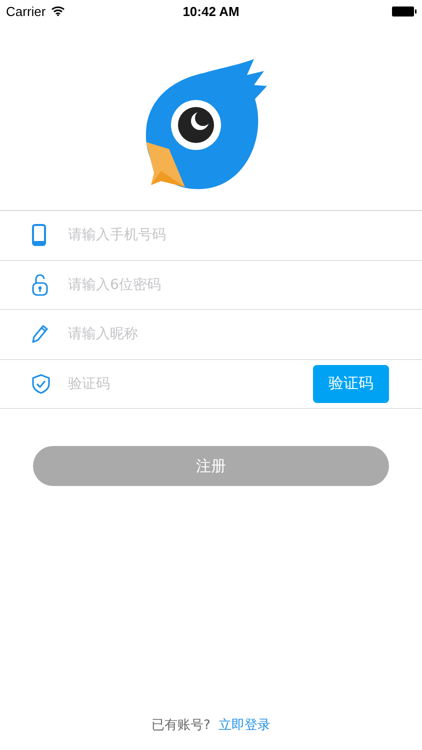  Describe the element at coordinates (404, 11) in the screenshot. I see `battery-icon` at that location.